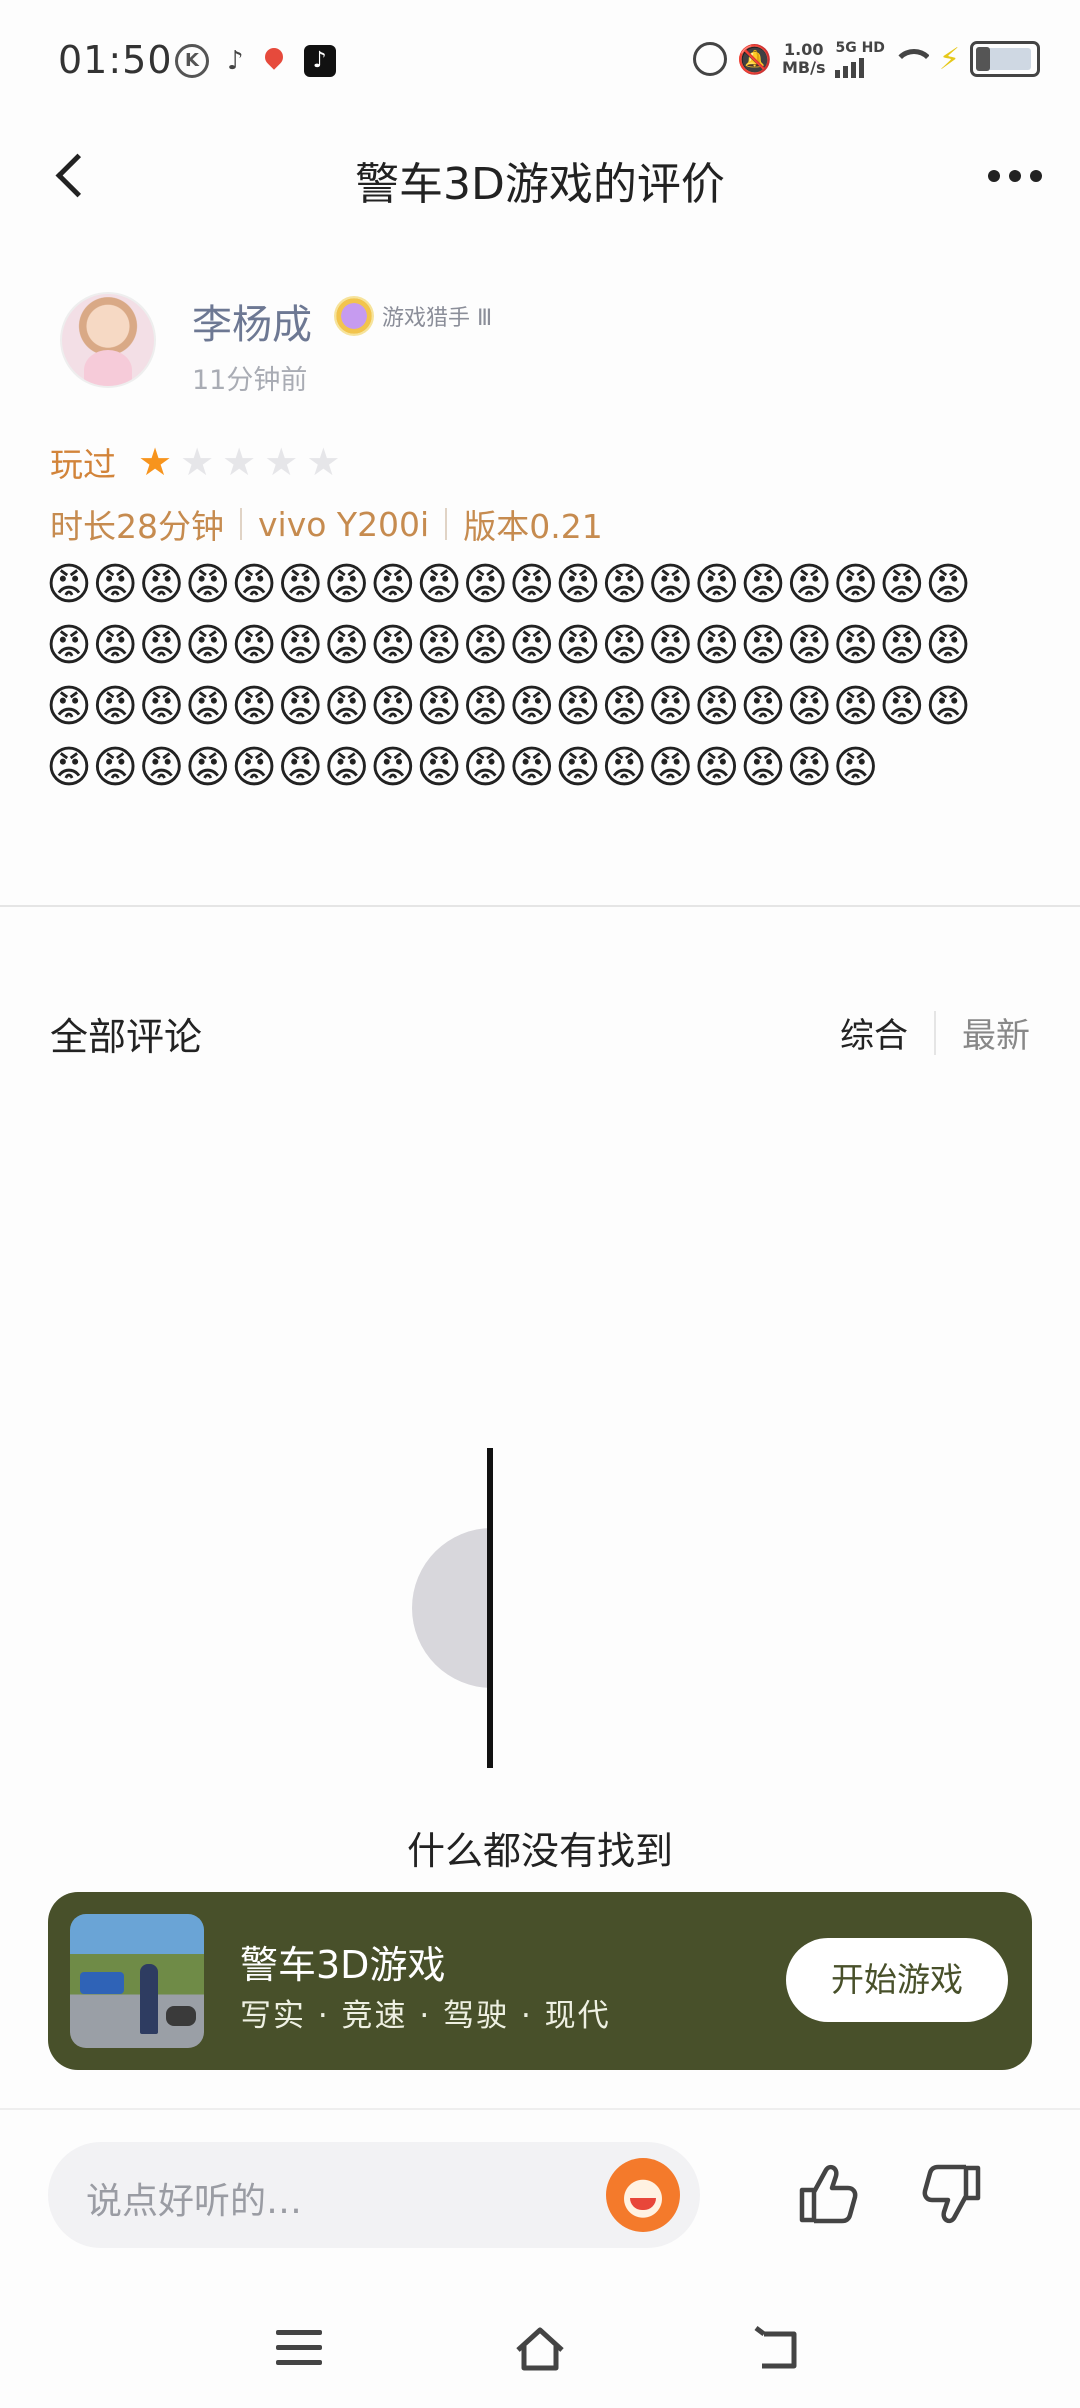 This screenshot has width=1080, height=2408. Describe the element at coordinates (452, 1608) in the screenshot. I see `empty-state-illustration` at that location.